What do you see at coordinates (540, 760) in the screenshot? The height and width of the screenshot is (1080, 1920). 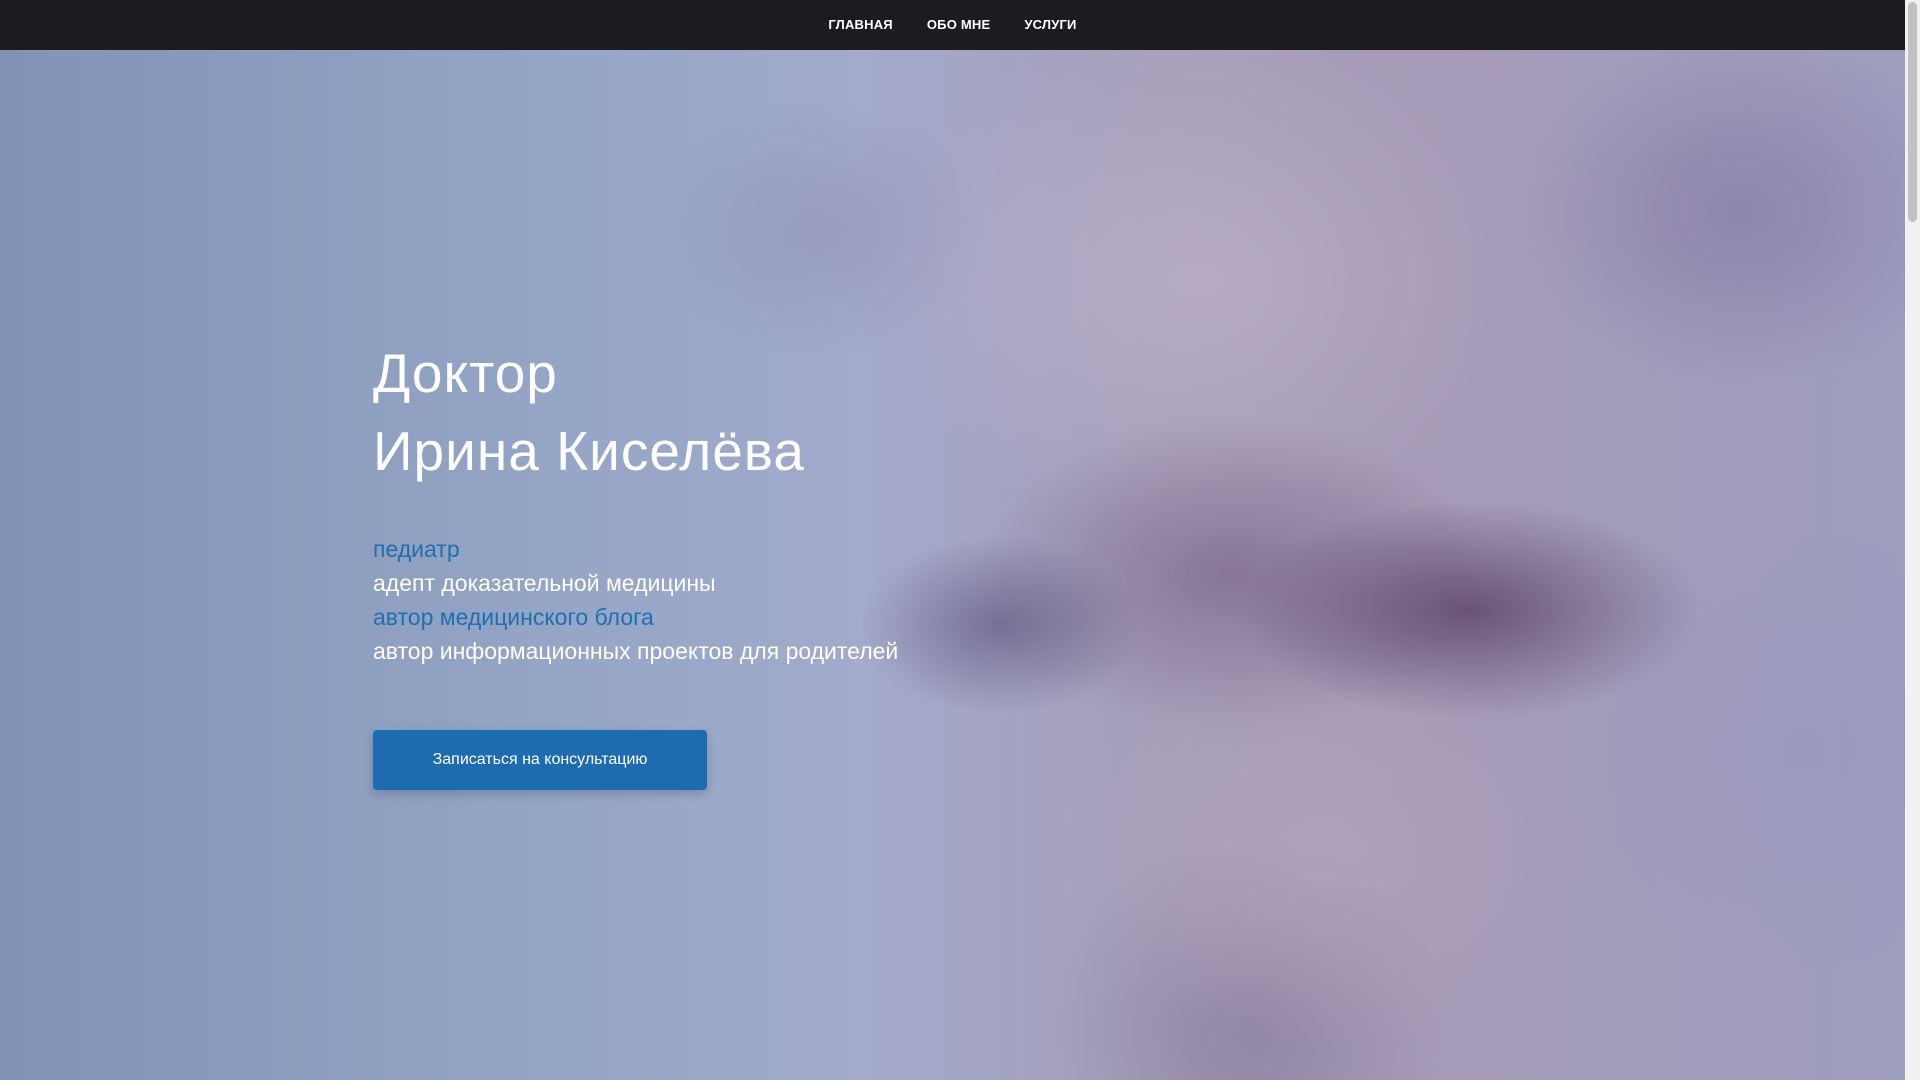 I see `book-consultation-button: Записаться на консультацию` at bounding box center [540, 760].